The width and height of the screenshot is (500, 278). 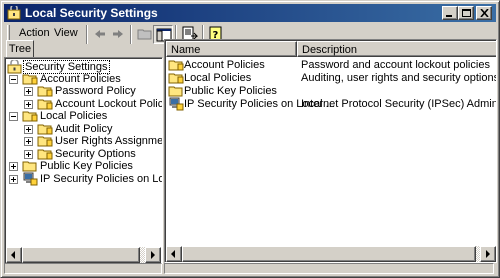 What do you see at coordinates (484, 13) in the screenshot?
I see `close-button` at bounding box center [484, 13].